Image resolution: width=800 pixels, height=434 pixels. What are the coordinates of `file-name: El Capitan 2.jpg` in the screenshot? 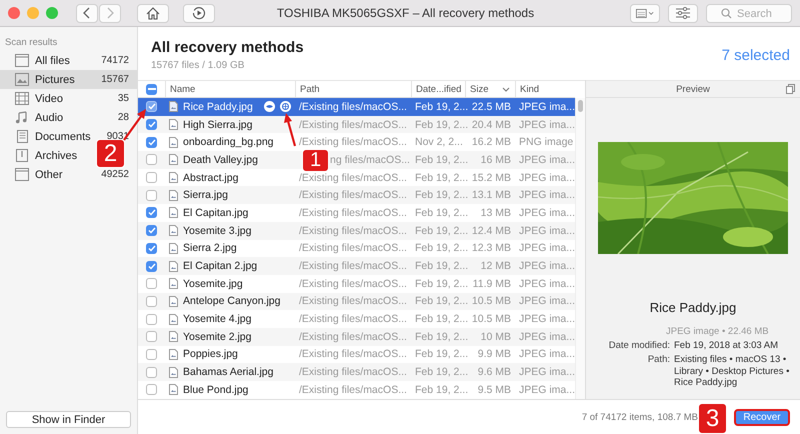 It's located at (220, 266).